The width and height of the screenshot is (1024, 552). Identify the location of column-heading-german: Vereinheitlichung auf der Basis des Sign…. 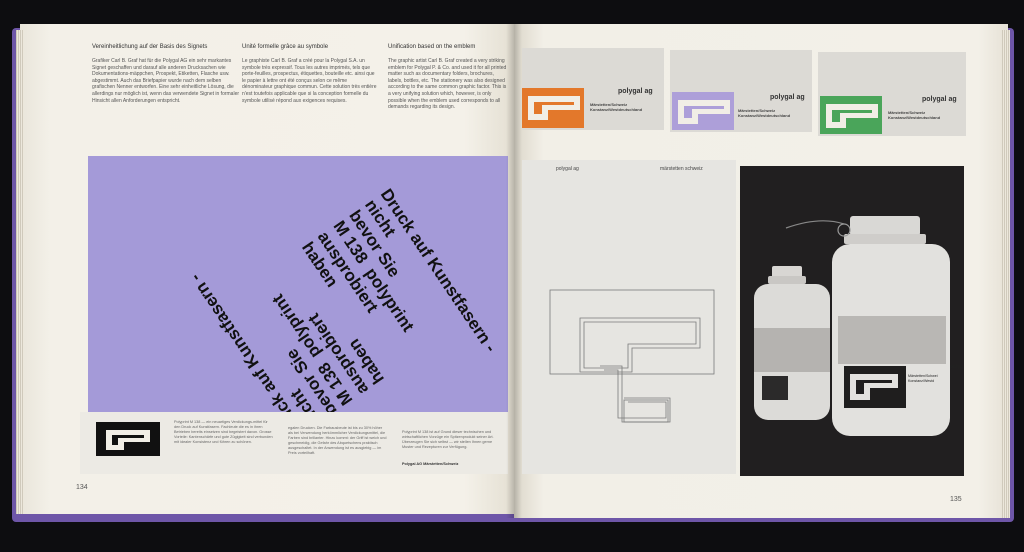
(150, 47).